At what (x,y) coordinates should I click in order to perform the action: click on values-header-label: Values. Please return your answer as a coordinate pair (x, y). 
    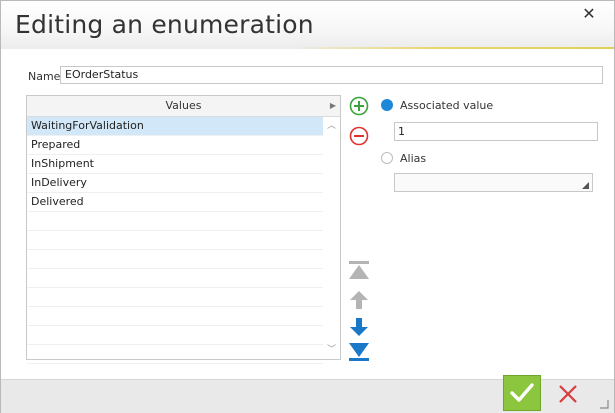
    Looking at the image, I should click on (183, 105).